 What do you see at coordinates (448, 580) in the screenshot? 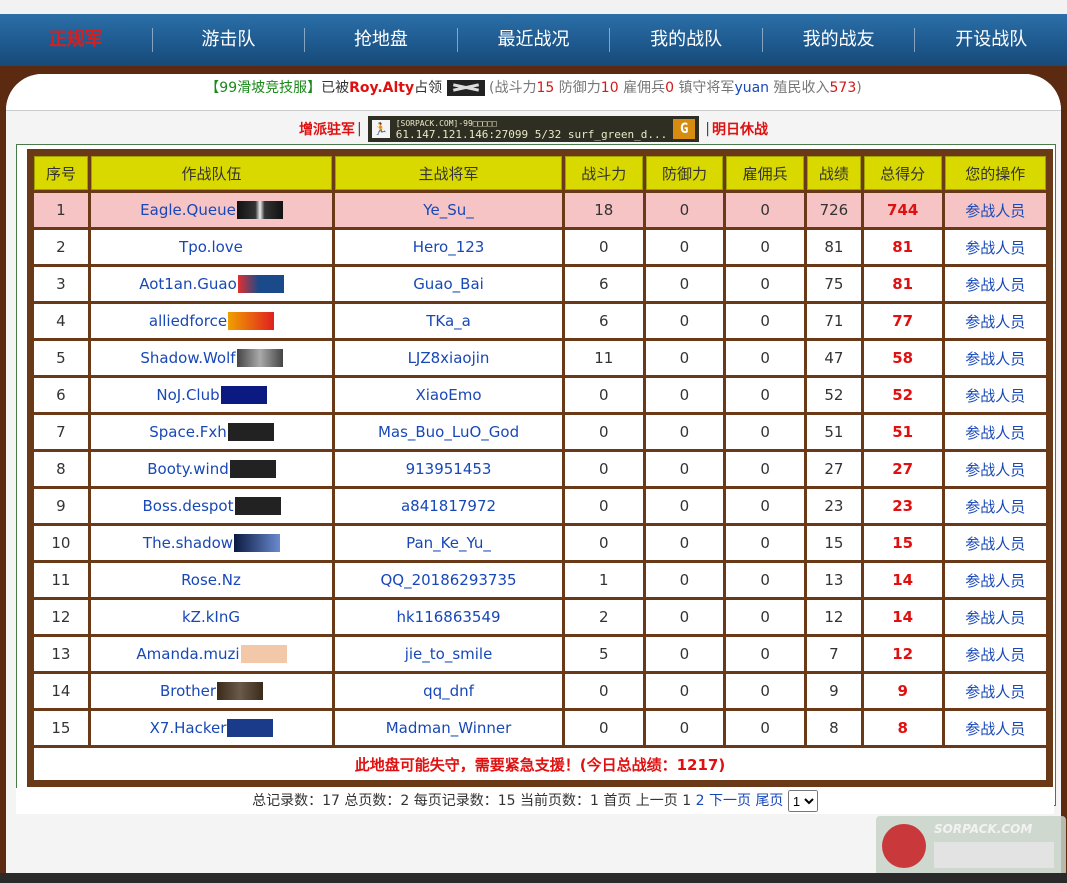
I see `leader-cell: QQ_20186293735` at bounding box center [448, 580].